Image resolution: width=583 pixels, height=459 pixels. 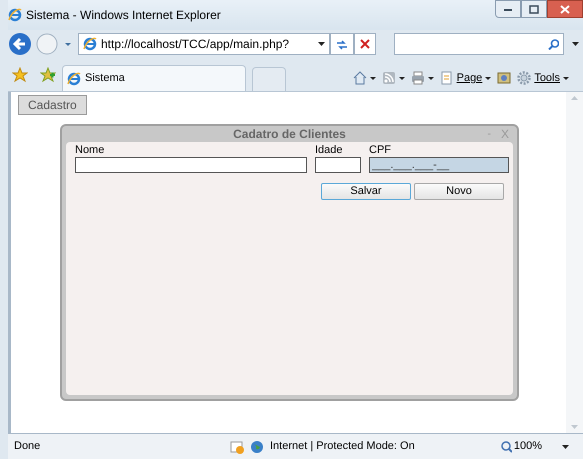 What do you see at coordinates (380, 150) in the screenshot?
I see `field-label: CPF` at bounding box center [380, 150].